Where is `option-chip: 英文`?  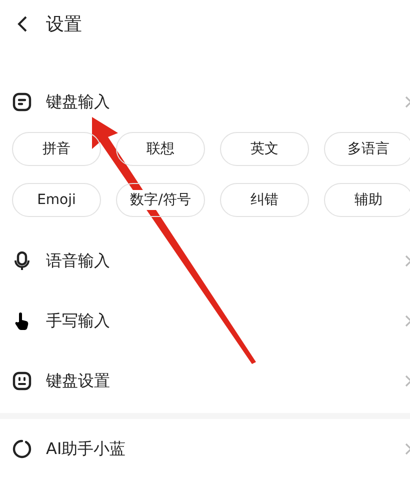 option-chip: 英文 is located at coordinates (264, 149).